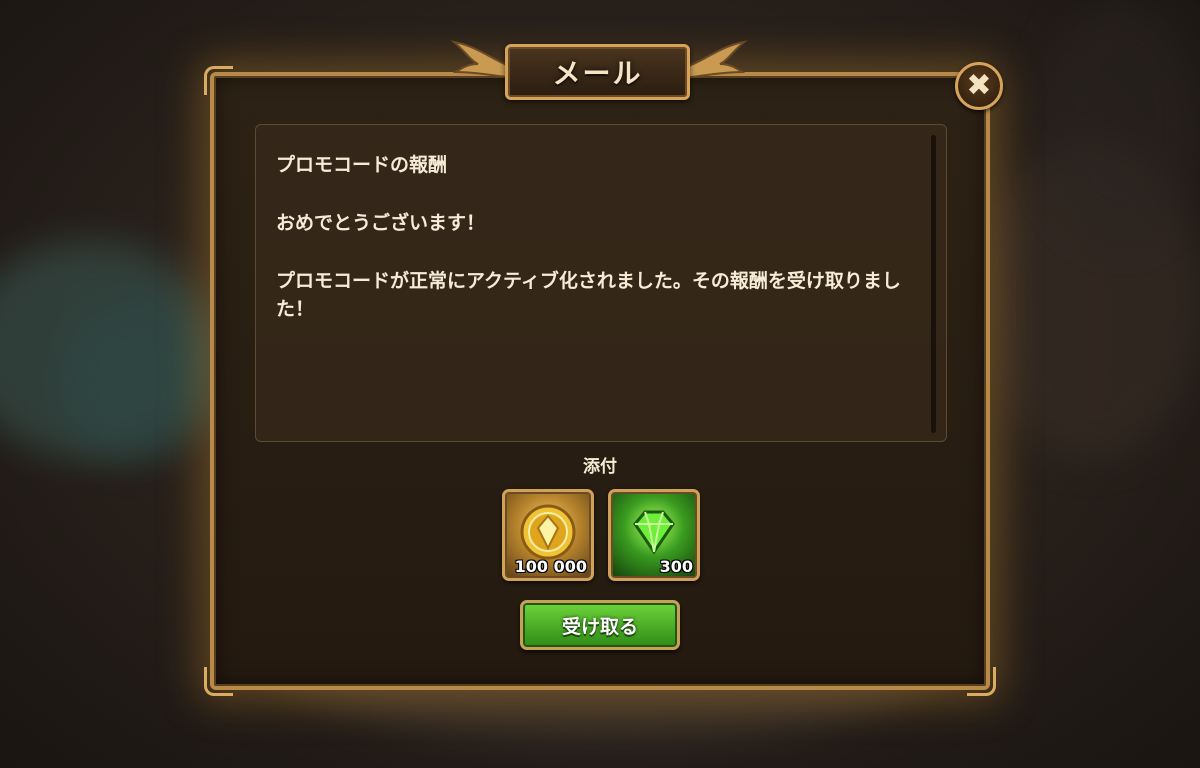  I want to click on gold-coin-icon, so click(548, 532).